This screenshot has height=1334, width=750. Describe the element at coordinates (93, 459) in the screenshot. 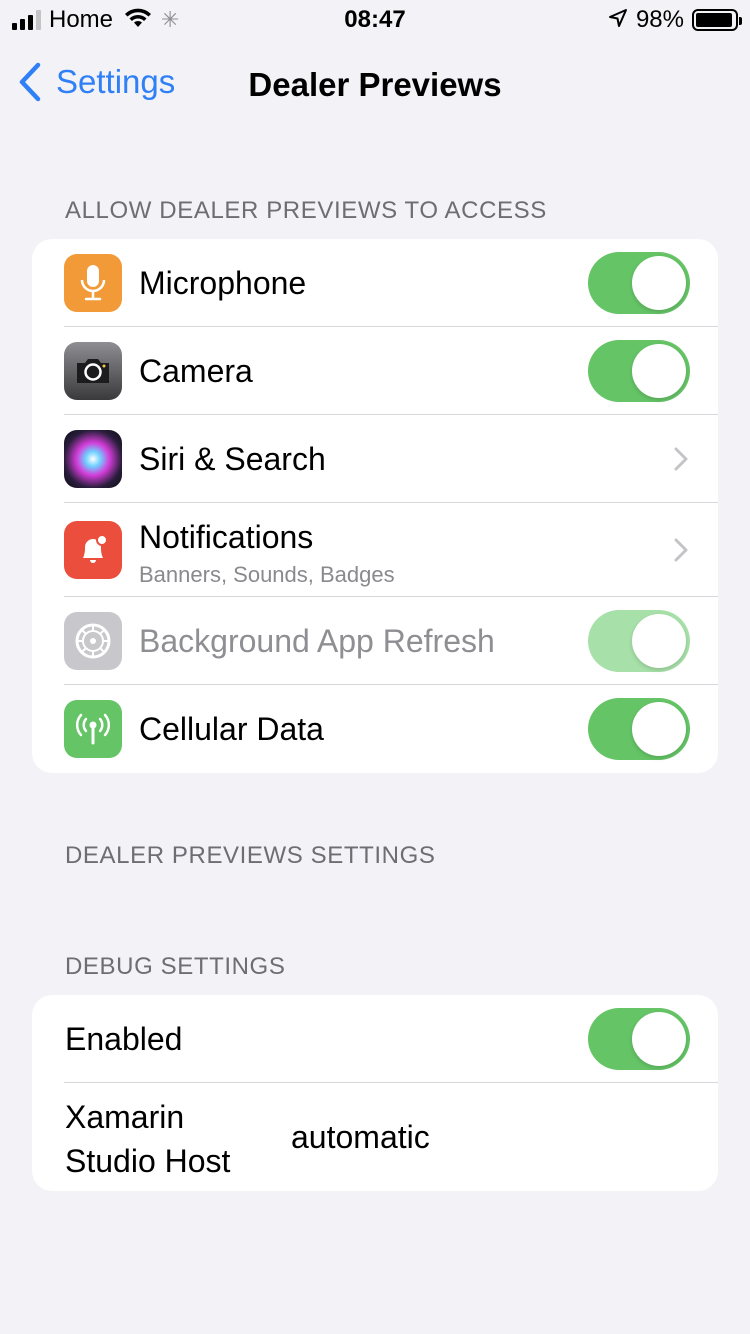

I see `siri-icon` at that location.